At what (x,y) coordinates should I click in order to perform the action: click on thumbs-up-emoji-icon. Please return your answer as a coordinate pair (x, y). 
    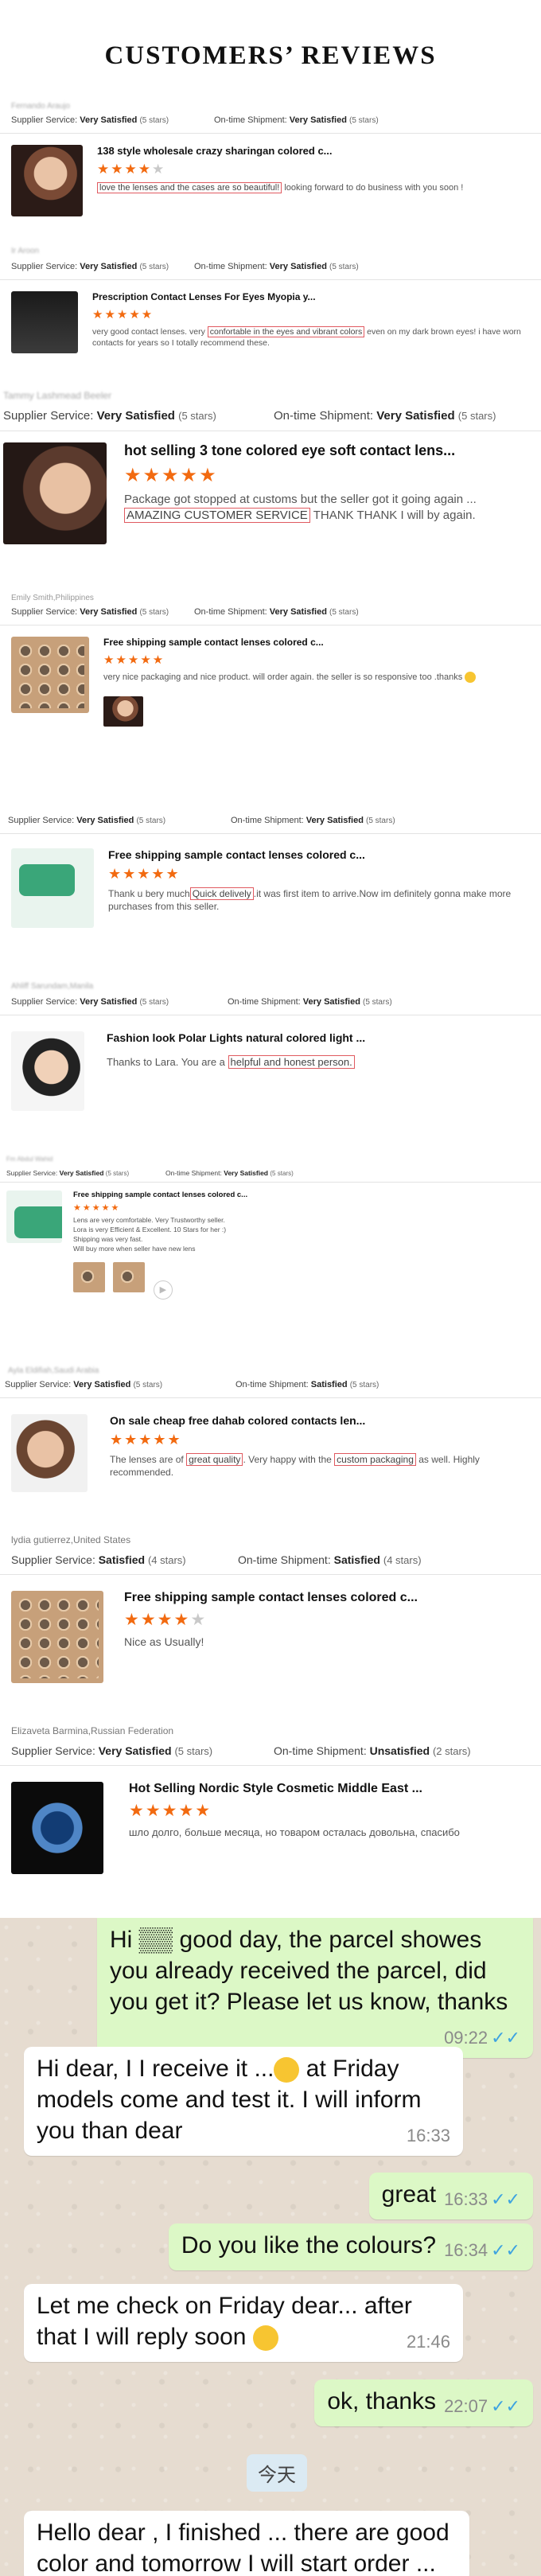
    Looking at the image, I should click on (287, 2070).